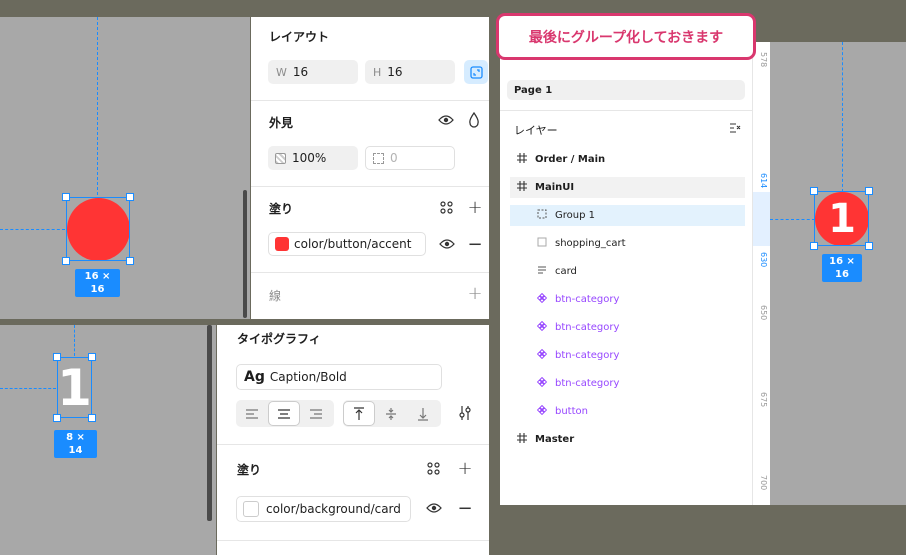 The width and height of the screenshot is (906, 555). What do you see at coordinates (571, 411) in the screenshot?
I see `layer-name: button` at bounding box center [571, 411].